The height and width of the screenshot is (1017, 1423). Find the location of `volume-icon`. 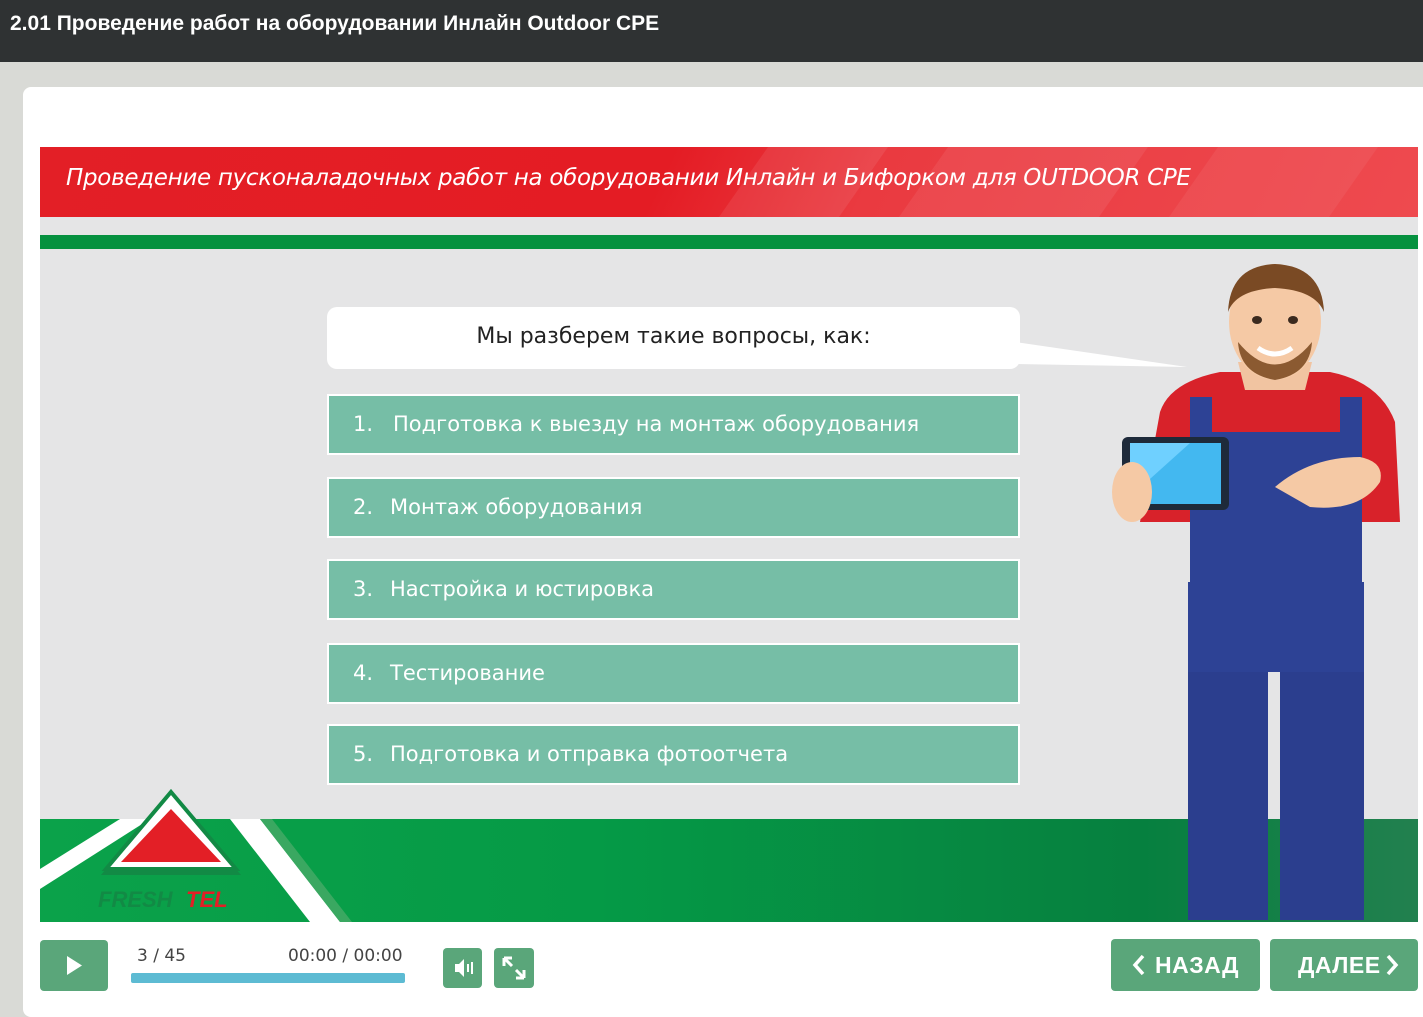

volume-icon is located at coordinates (464, 968).